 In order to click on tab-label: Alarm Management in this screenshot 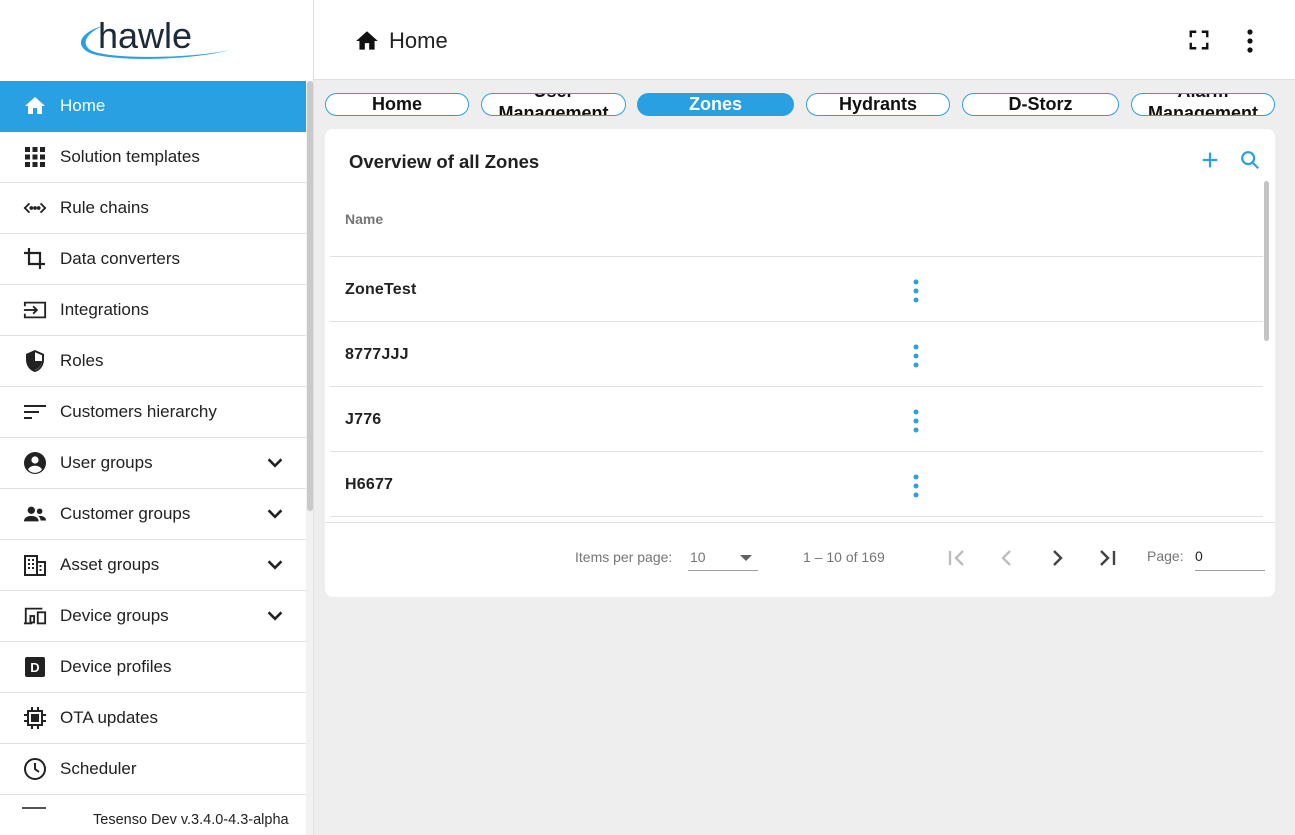, I will do `click(1203, 105)`.